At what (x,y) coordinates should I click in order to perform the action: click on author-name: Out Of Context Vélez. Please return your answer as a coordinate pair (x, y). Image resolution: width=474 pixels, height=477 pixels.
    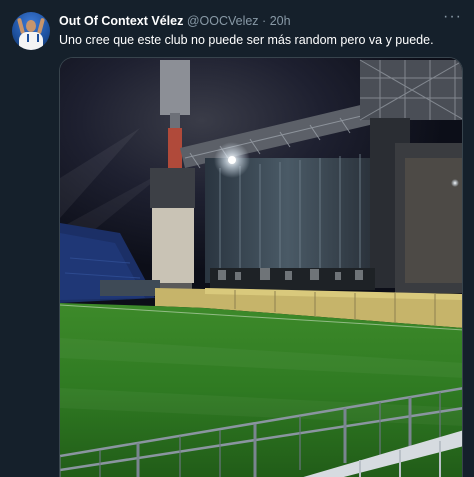
    Looking at the image, I should click on (121, 21).